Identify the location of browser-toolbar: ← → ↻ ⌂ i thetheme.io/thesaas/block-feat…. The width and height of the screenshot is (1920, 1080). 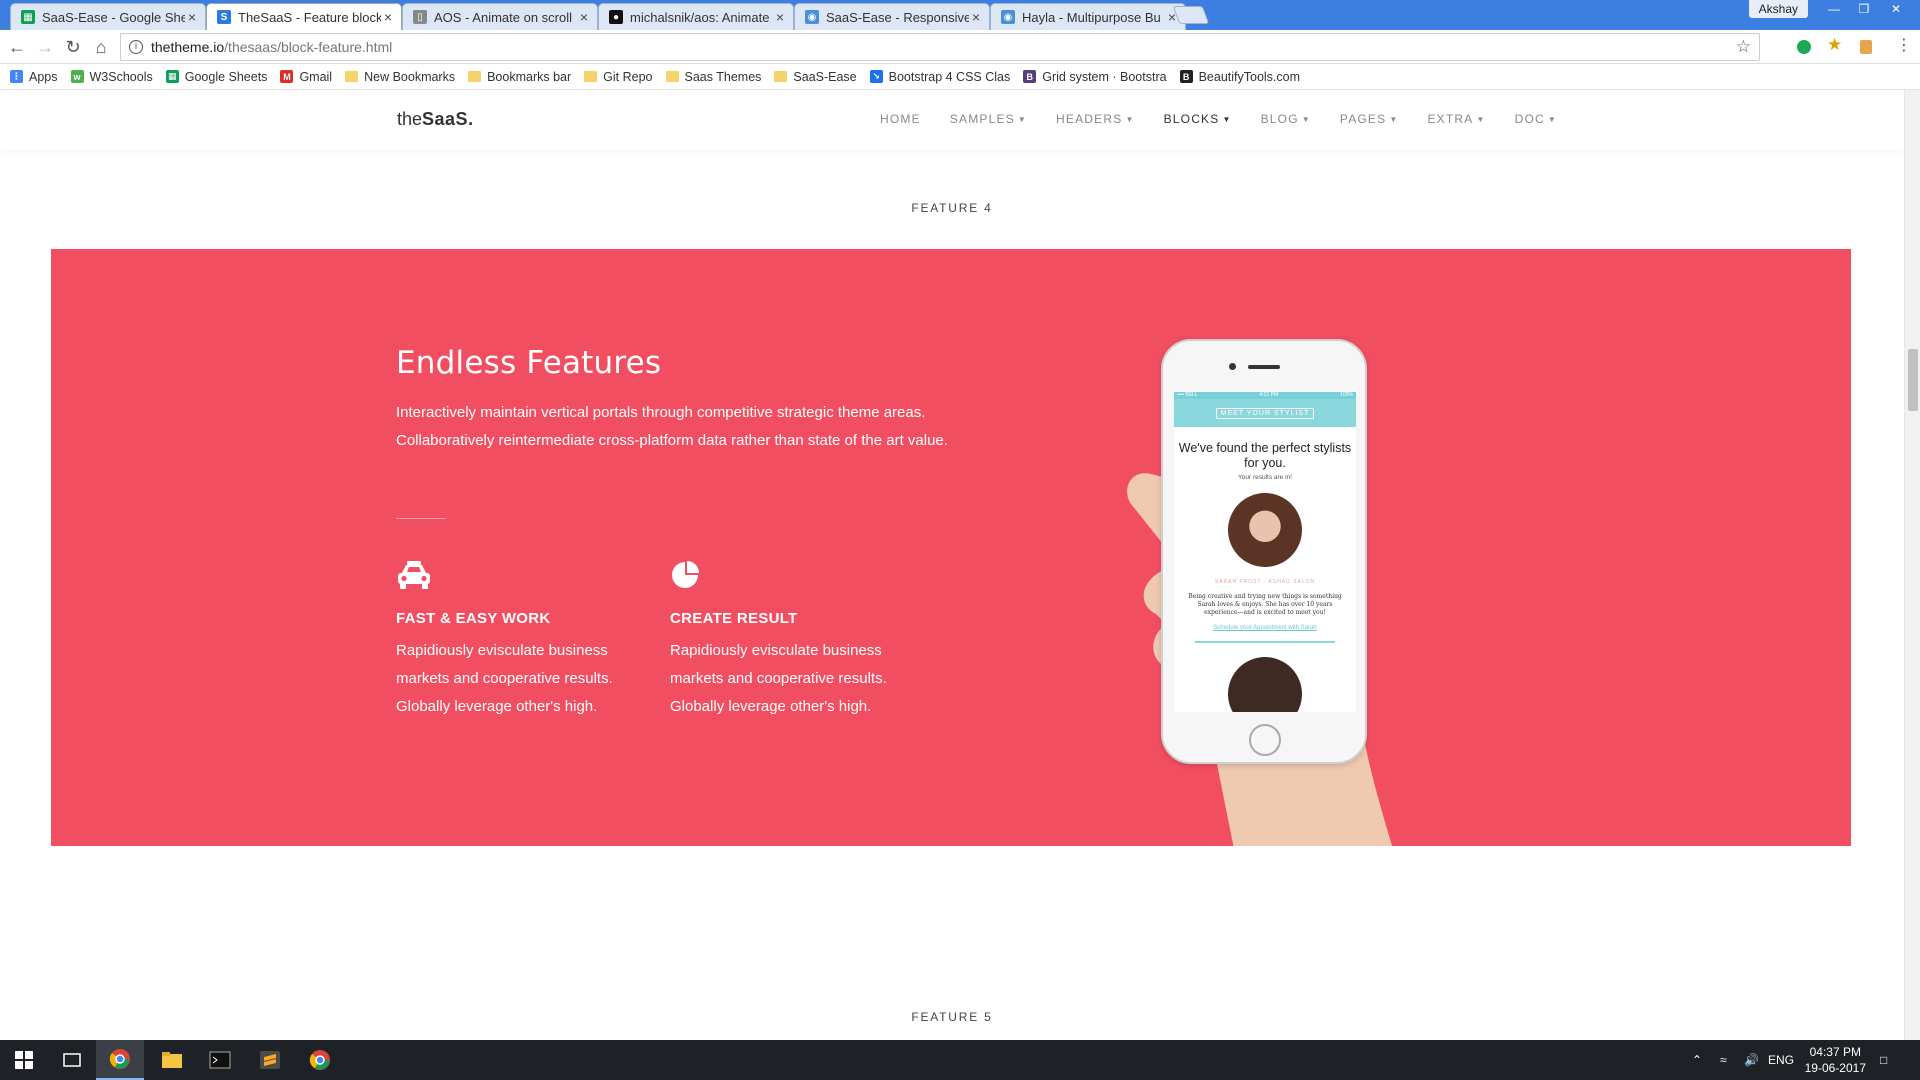
(960, 47).